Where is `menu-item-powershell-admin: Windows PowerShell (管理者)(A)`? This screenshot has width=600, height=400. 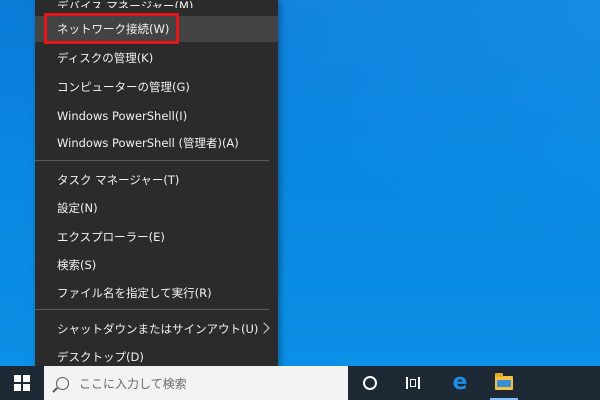 menu-item-powershell-admin: Windows PowerShell (管理者)(A) is located at coordinates (156, 143).